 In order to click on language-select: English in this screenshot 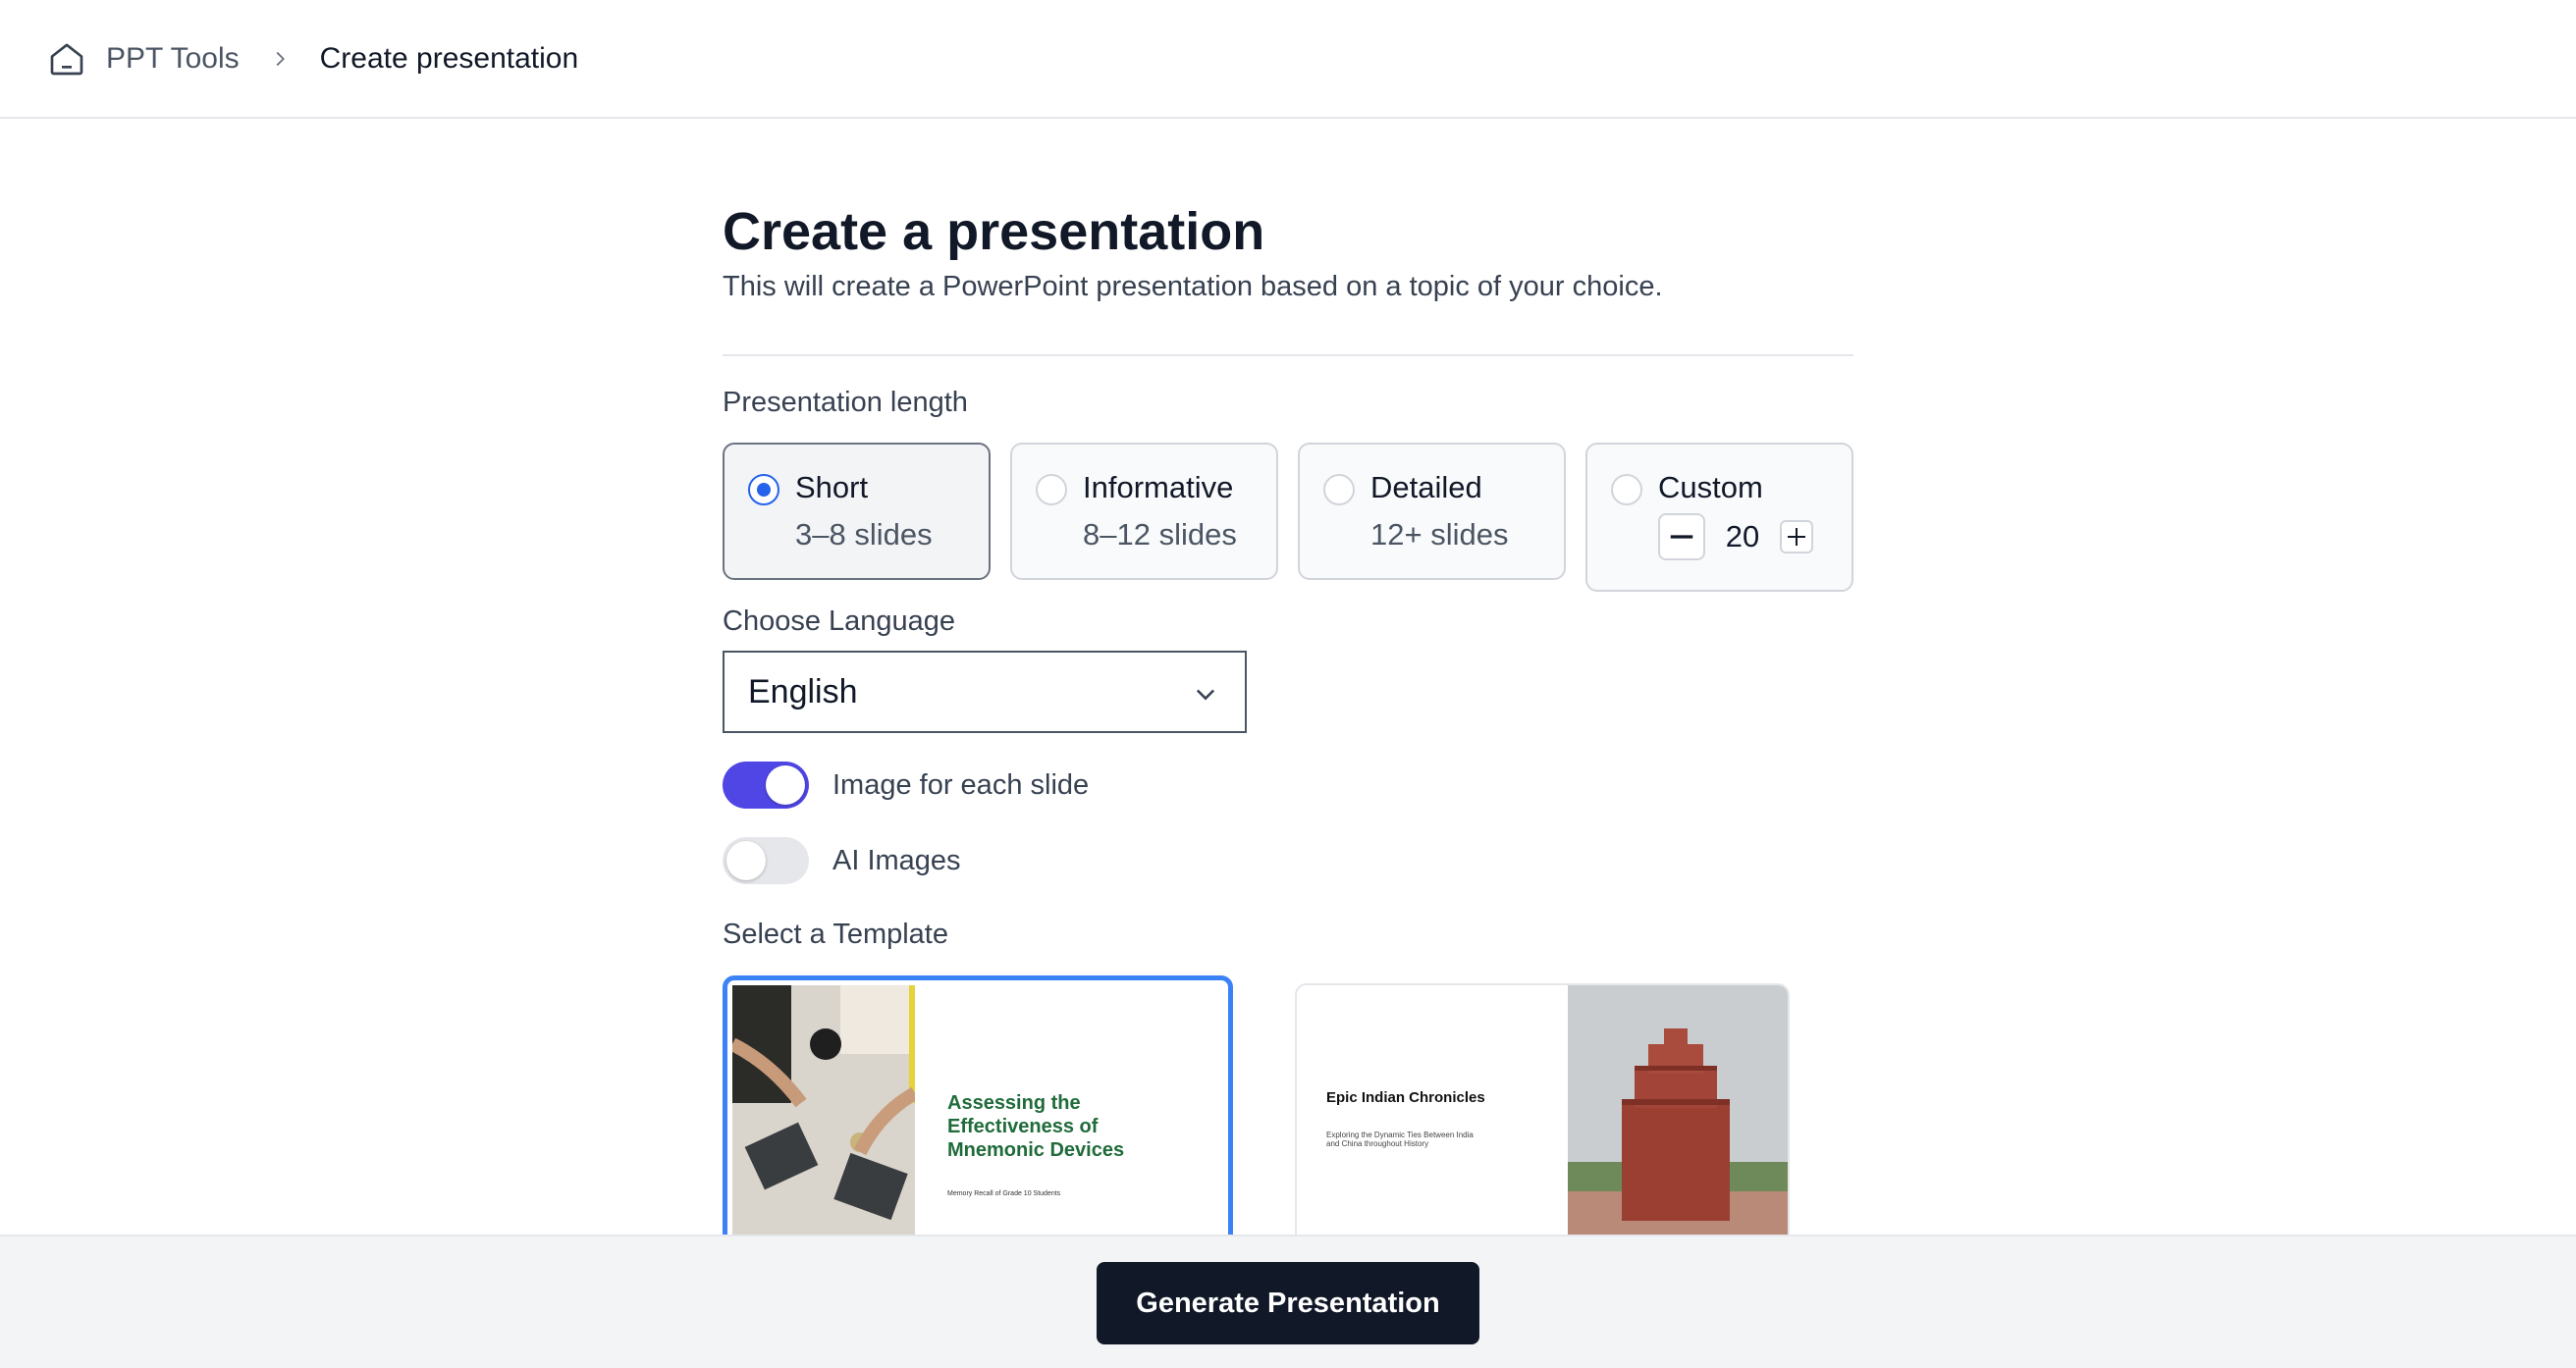, I will do `click(985, 692)`.